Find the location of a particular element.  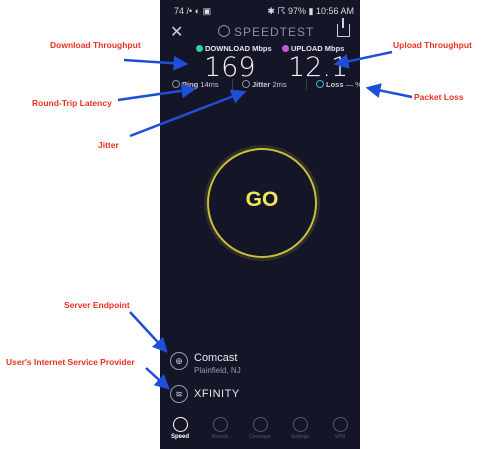

download-value: 169 is located at coordinates (230, 67).